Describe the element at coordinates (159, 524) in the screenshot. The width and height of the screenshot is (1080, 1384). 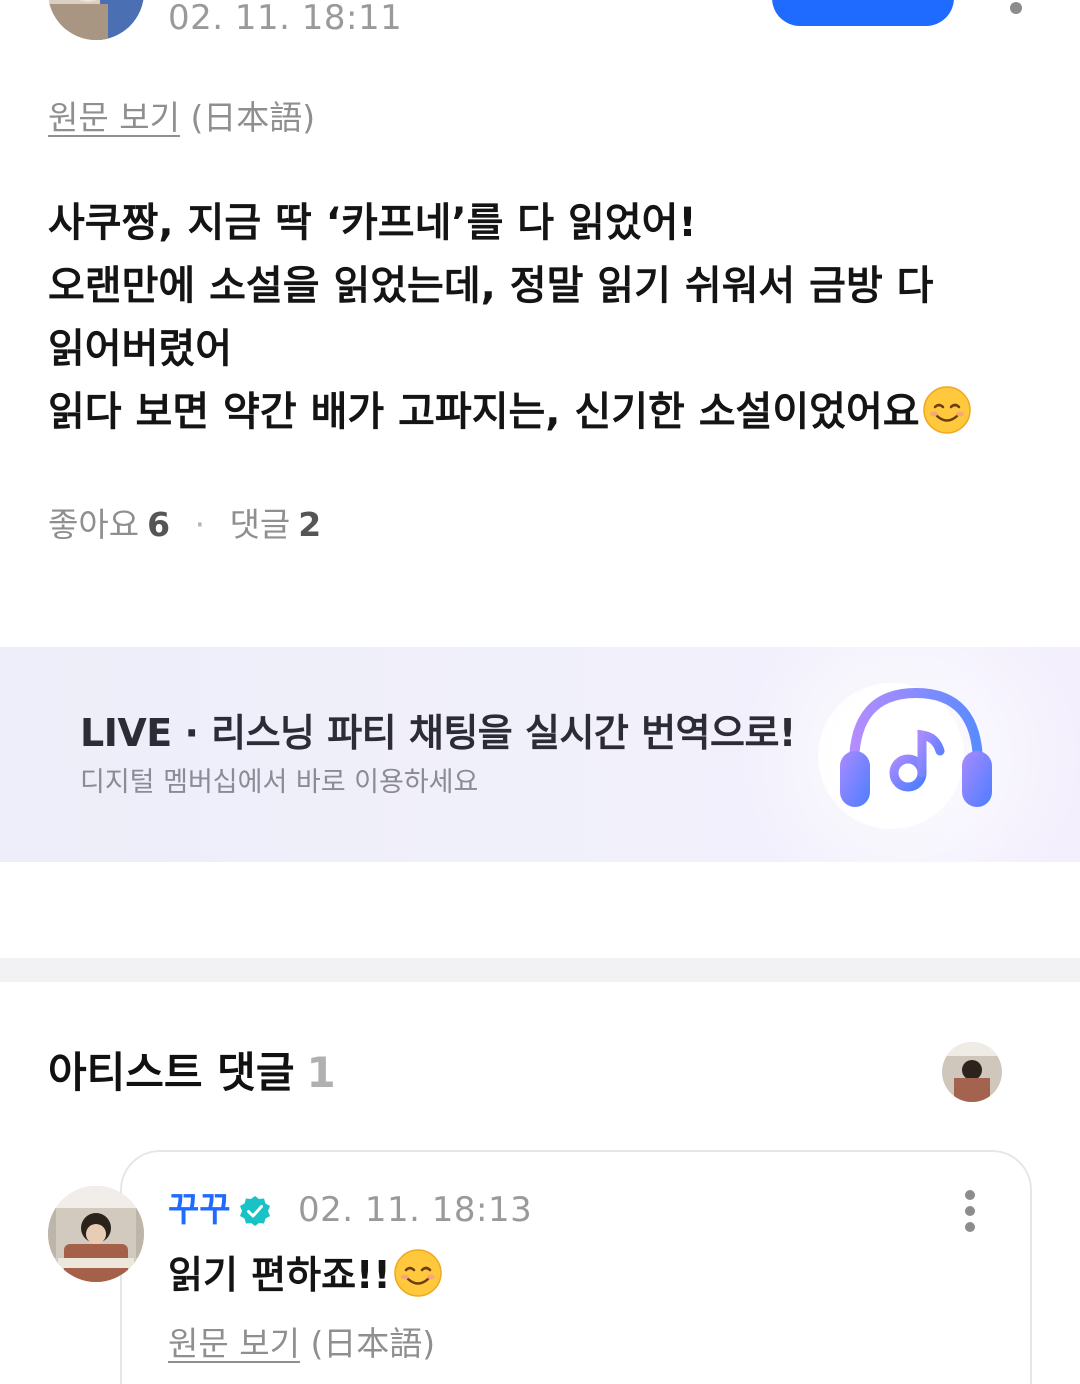
I see `likes-count: 6` at that location.